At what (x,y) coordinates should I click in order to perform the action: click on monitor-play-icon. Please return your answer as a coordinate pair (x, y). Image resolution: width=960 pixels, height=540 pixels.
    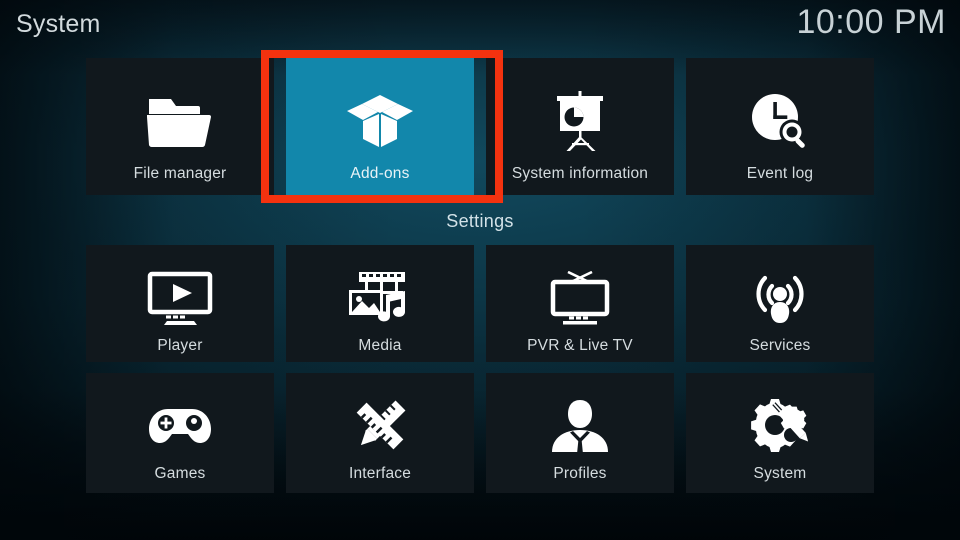
    Looking at the image, I should click on (180, 298).